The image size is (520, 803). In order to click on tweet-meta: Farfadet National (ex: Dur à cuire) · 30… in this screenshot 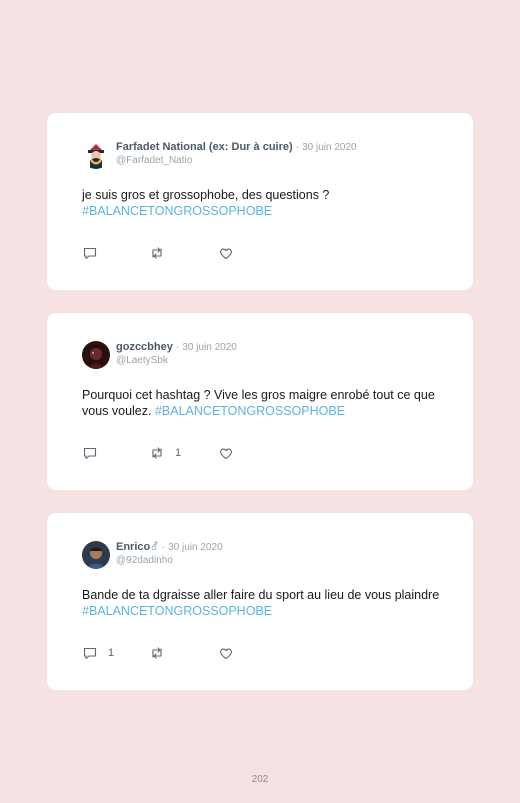, I will do `click(236, 154)`.